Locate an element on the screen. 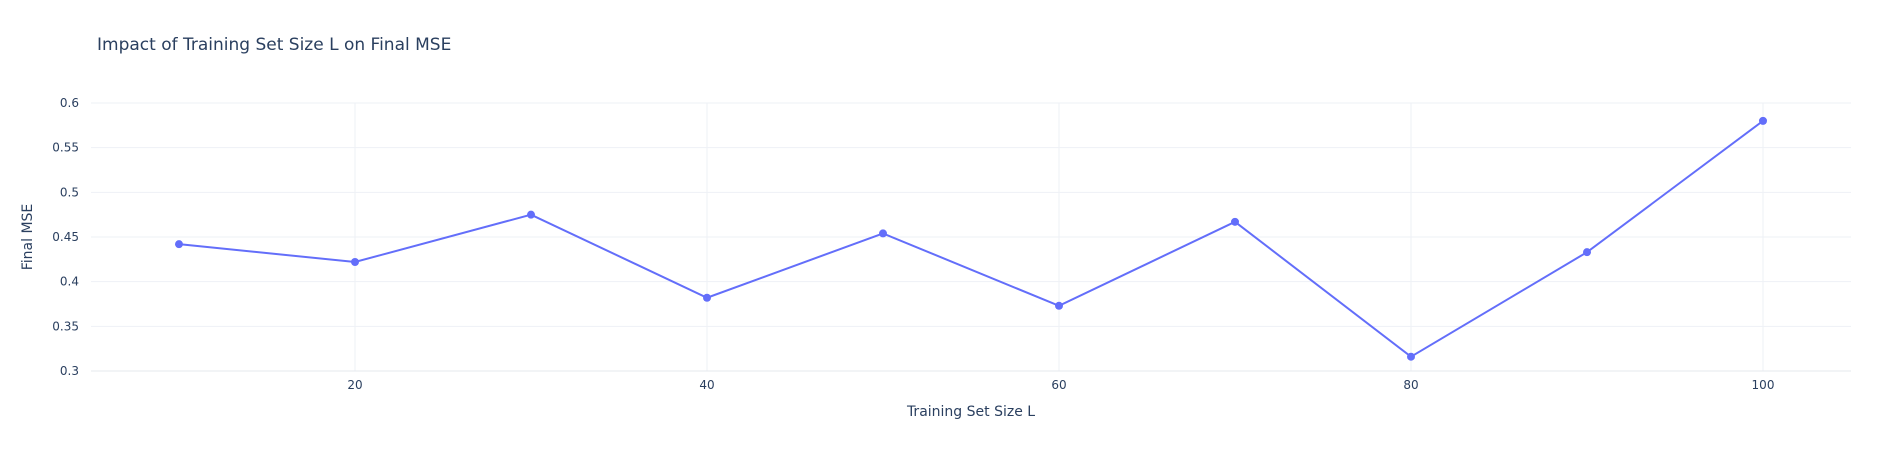  x-tick-label: 60 is located at coordinates (1058, 385).